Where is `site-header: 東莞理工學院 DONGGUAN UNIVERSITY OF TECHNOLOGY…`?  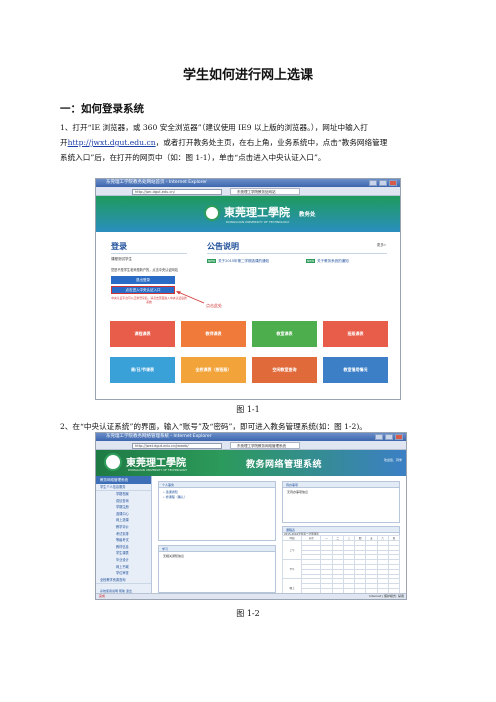 site-header: 東莞理工學院 DONGGUAN UNIVERSITY OF TECHNOLOGY… is located at coordinates (248, 214).